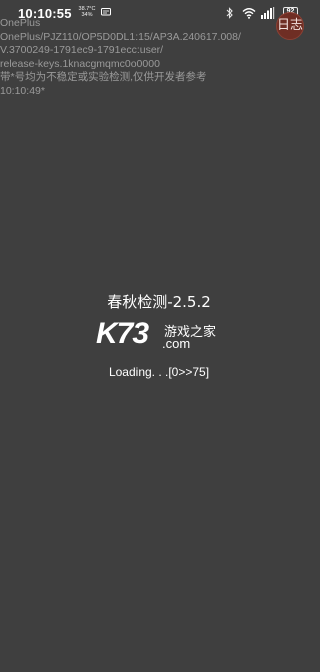 The image size is (320, 672). What do you see at coordinates (20, 23) in the screenshot?
I see `device-info-line: OnePlus` at bounding box center [20, 23].